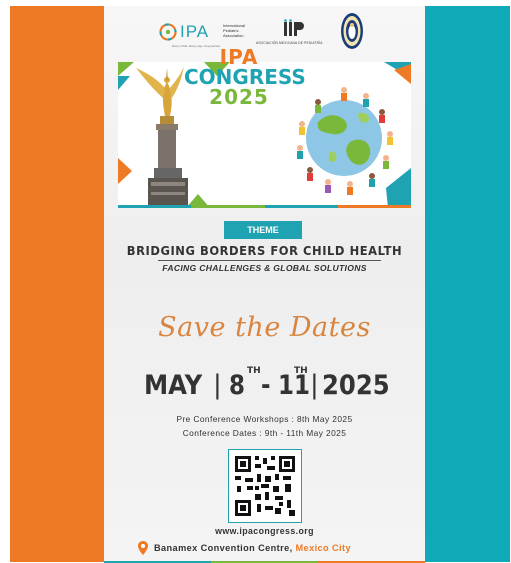  I want to click on seal-icon, so click(352, 31).